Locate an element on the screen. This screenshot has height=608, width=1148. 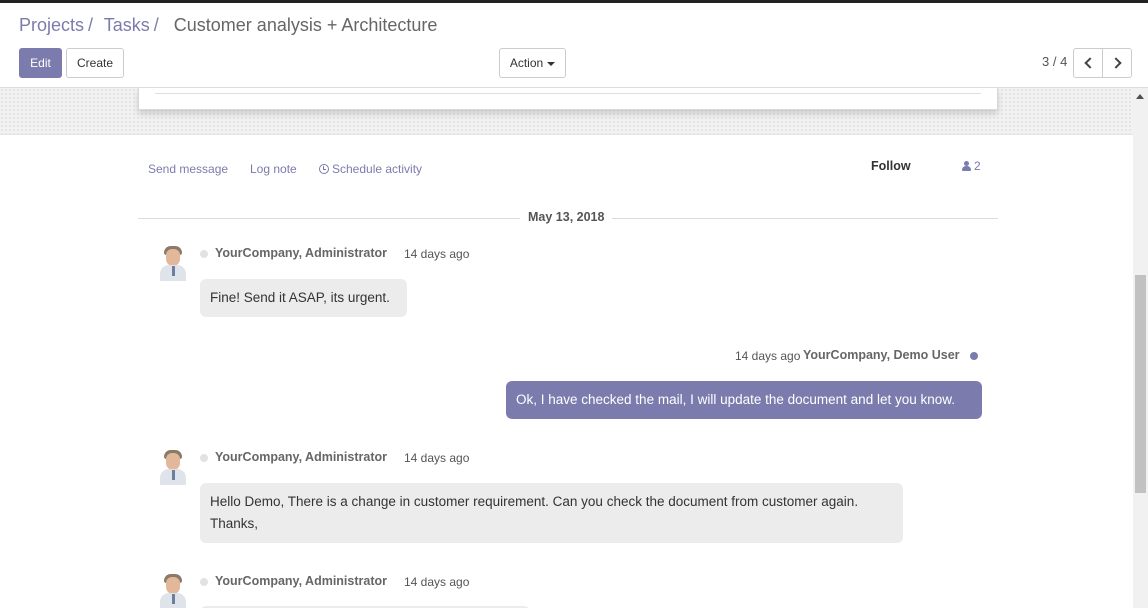
follow-button: Follow is located at coordinates (891, 166).